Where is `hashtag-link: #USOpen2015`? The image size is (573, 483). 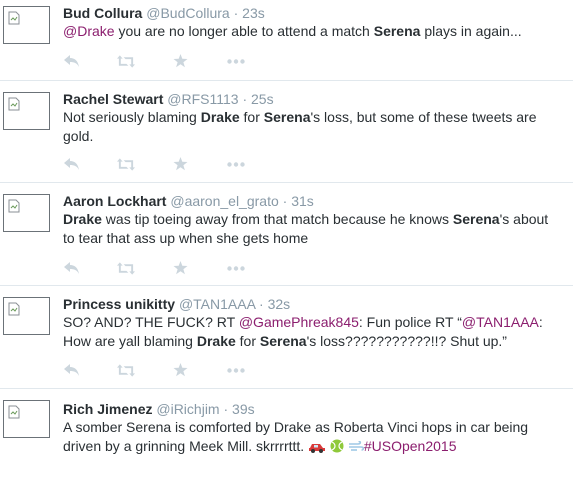
hashtag-link: #USOpen2015 is located at coordinates (410, 446).